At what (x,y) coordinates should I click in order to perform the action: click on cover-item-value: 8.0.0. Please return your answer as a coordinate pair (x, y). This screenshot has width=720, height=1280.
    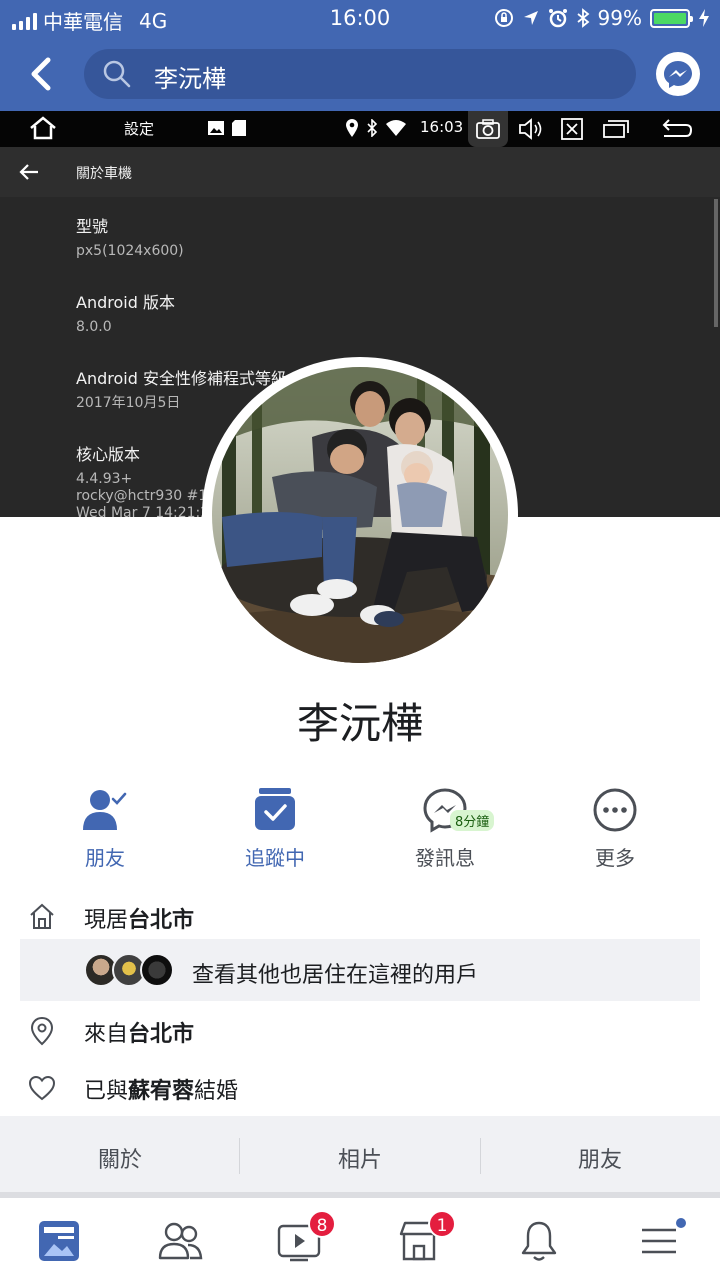
    Looking at the image, I should click on (94, 327).